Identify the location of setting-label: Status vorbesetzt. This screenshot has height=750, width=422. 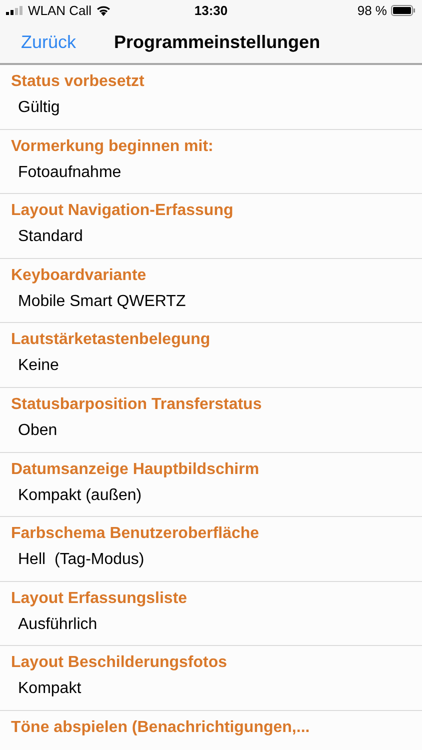
(78, 82).